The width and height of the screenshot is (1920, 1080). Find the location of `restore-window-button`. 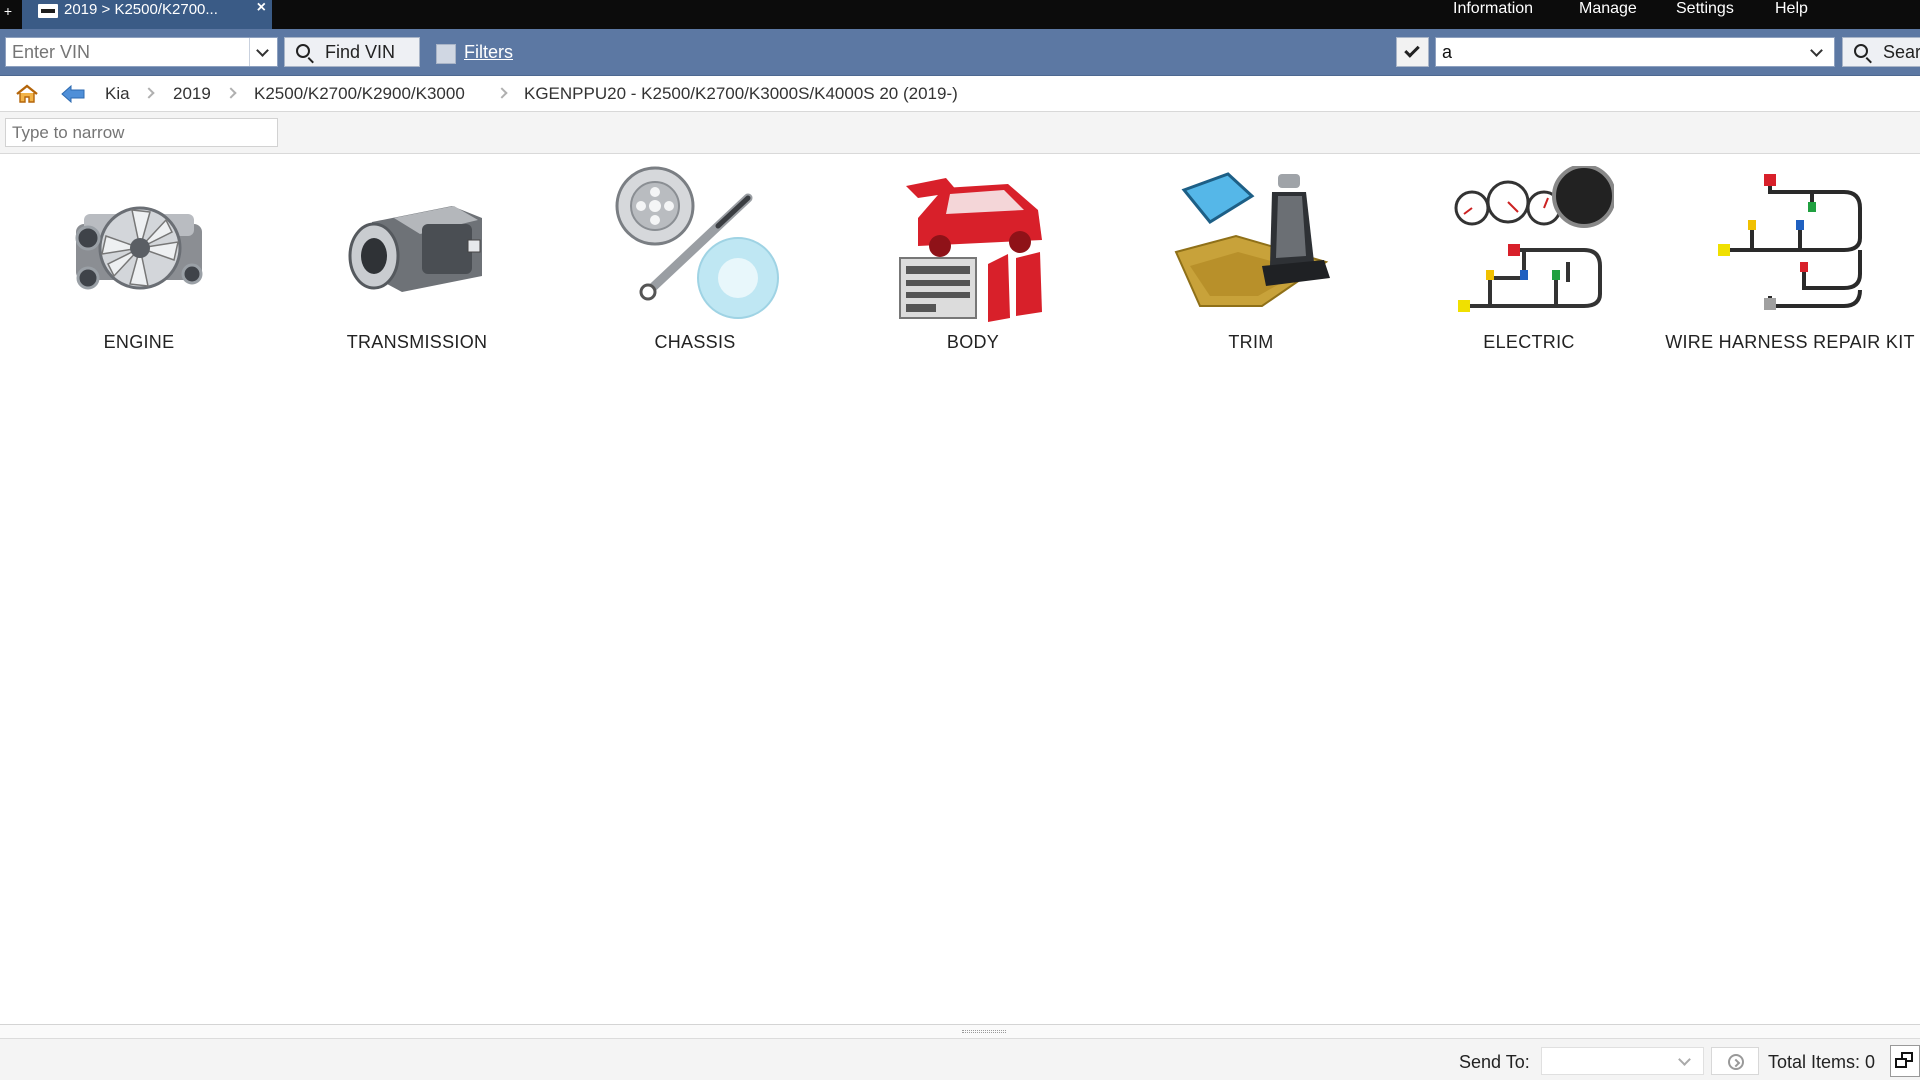

restore-window-button is located at coordinates (1905, 1061).